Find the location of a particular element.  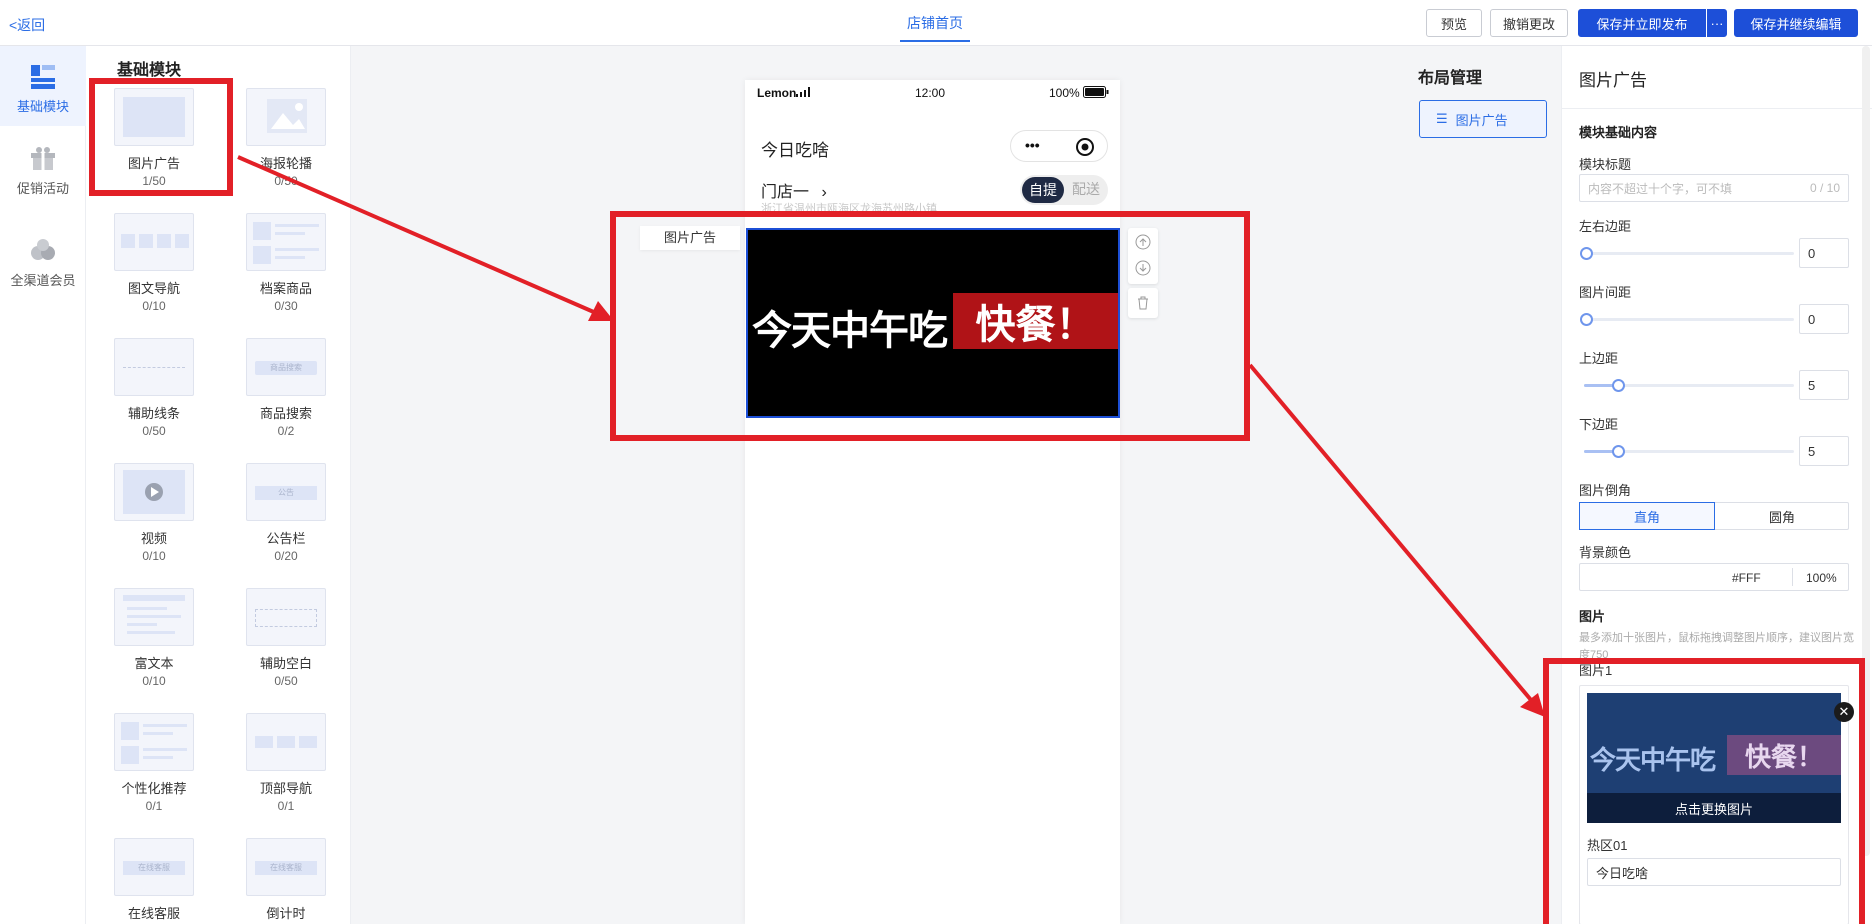

close-circle-icon is located at coordinates (1085, 147).